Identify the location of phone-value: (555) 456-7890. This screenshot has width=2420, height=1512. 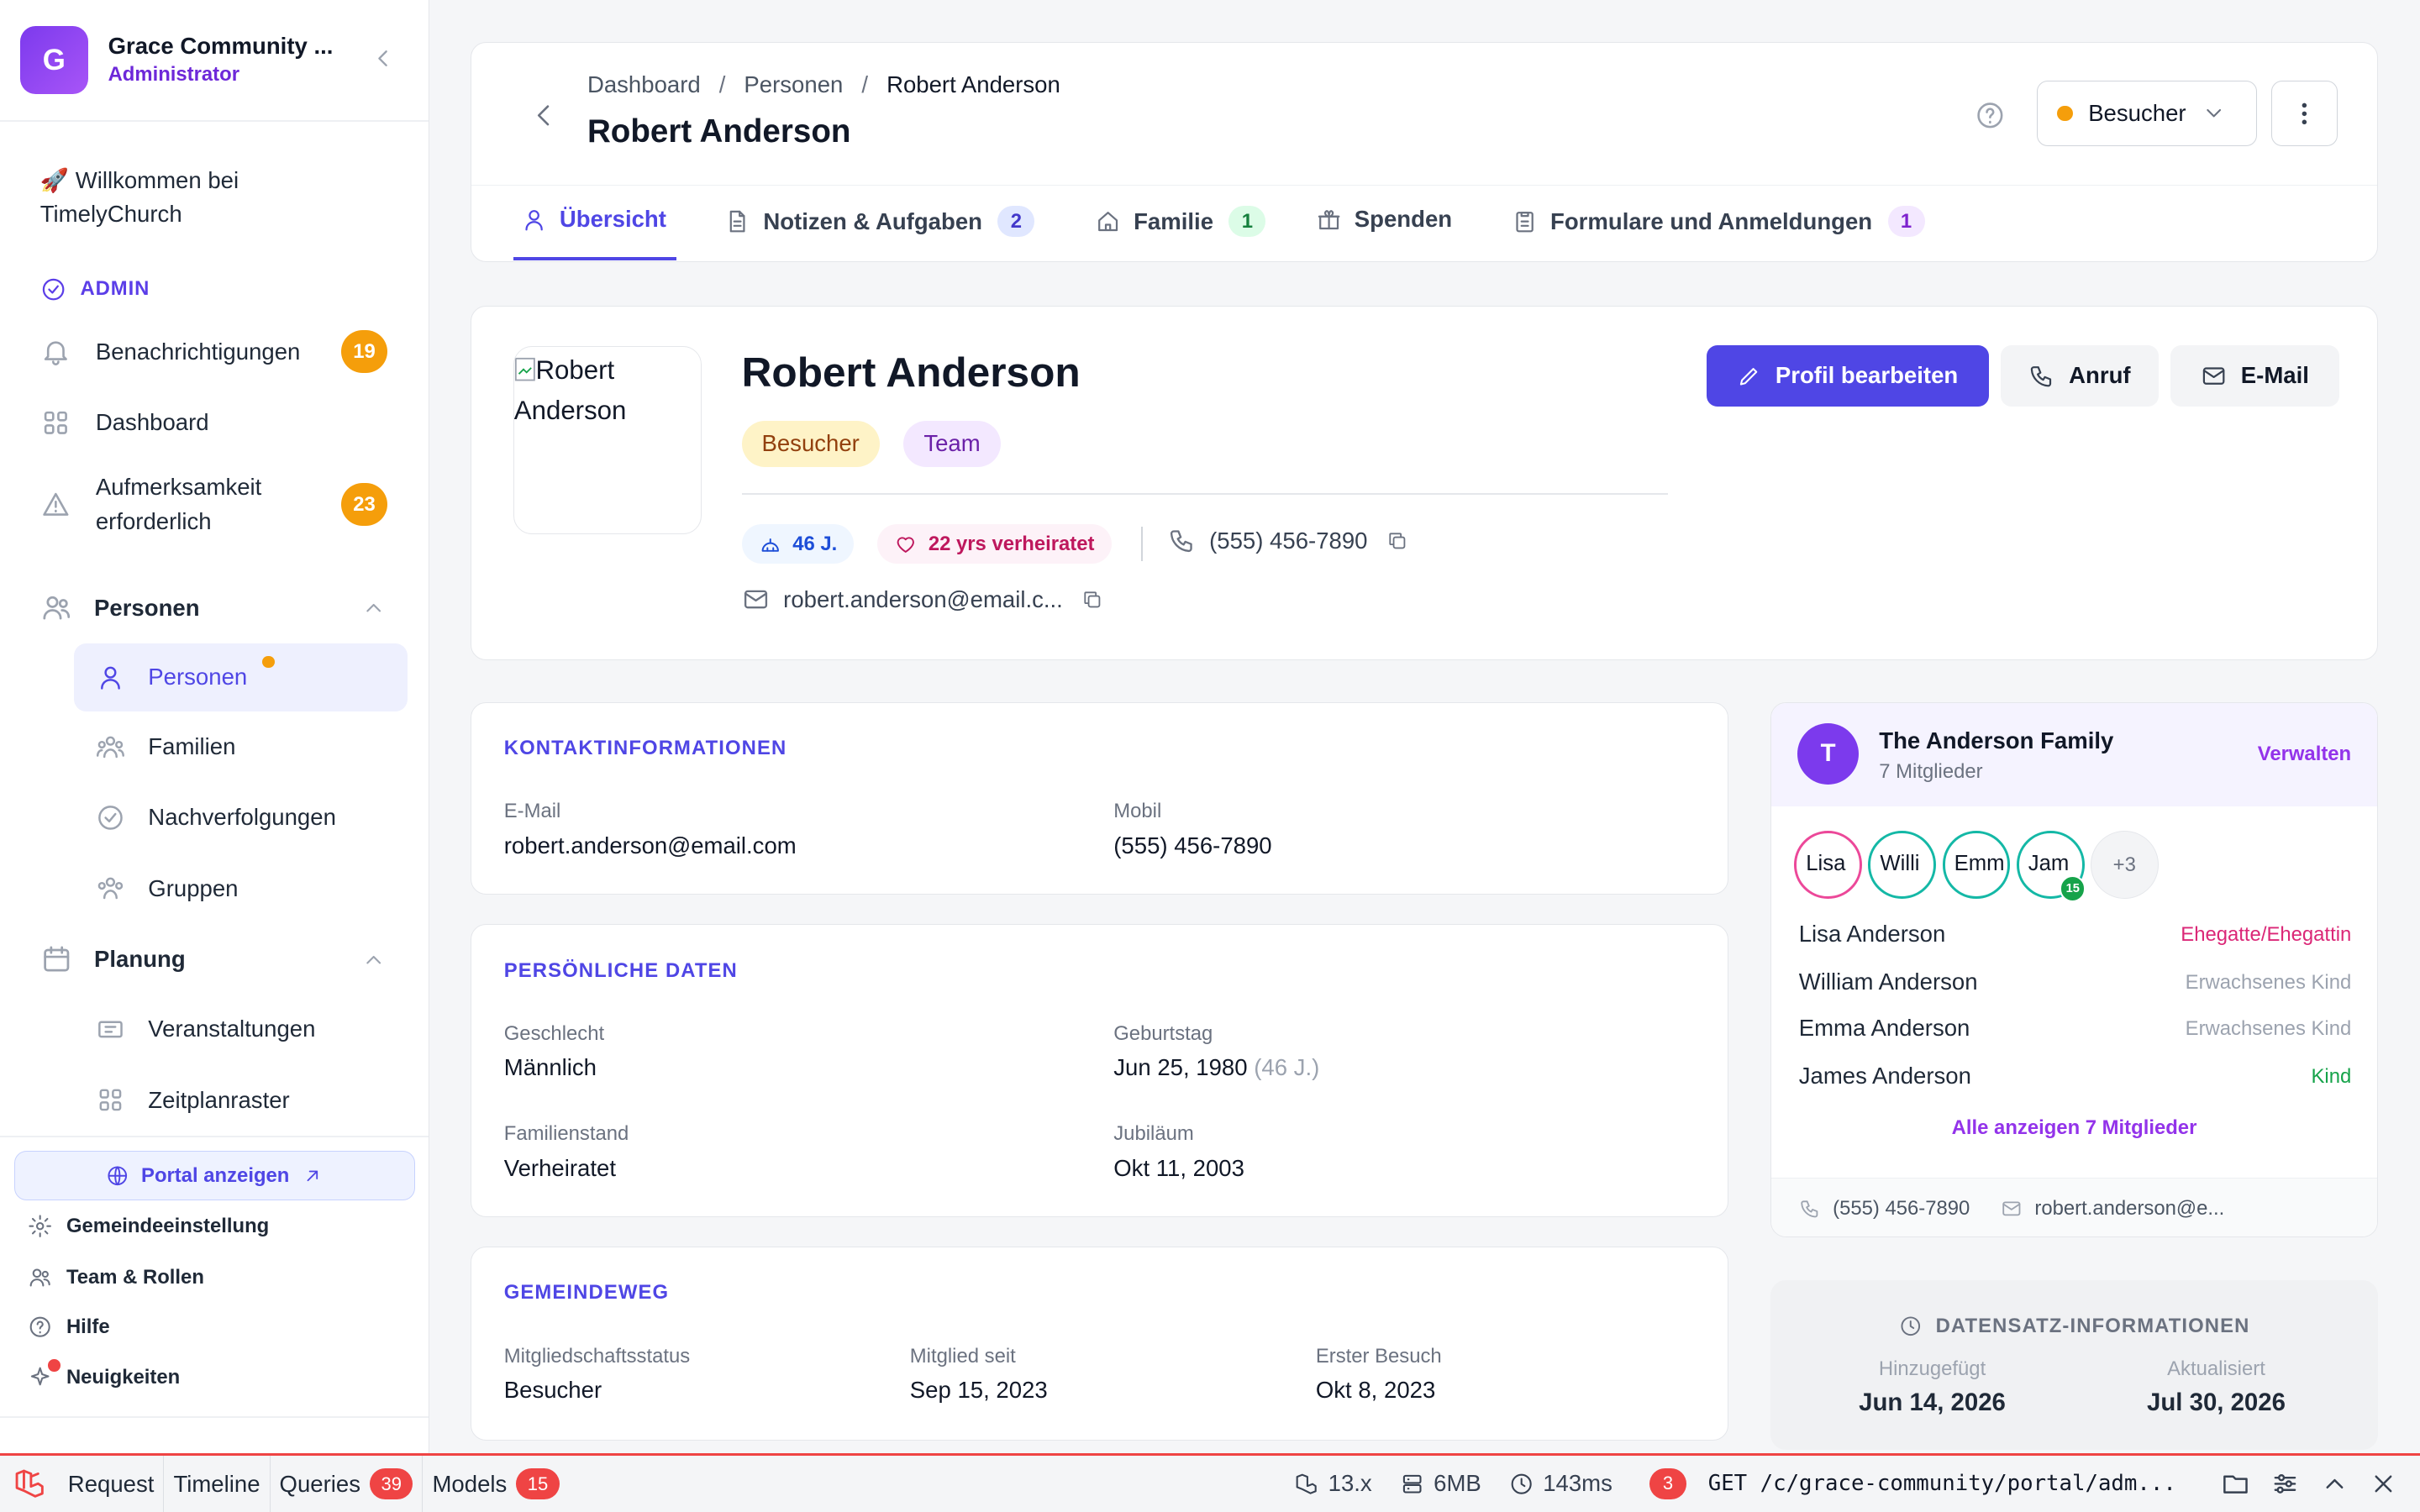
(1288, 540).